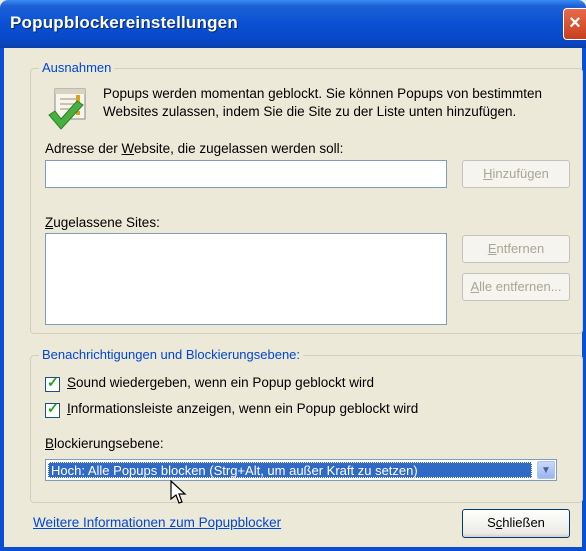 The image size is (586, 551). What do you see at coordinates (574, 24) in the screenshot?
I see `close-window-button: ×` at bounding box center [574, 24].